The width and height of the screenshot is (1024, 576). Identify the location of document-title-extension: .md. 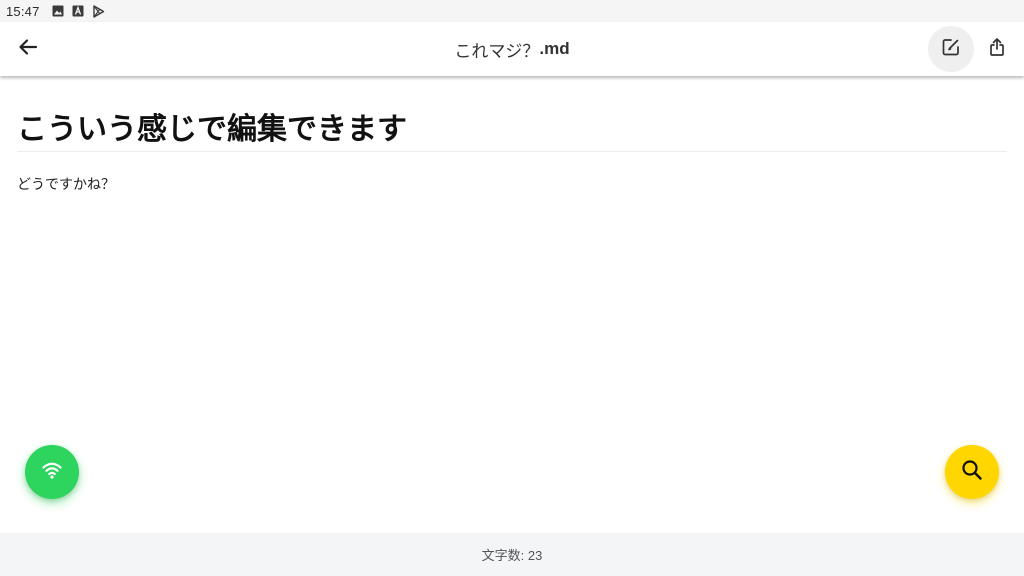
(554, 48).